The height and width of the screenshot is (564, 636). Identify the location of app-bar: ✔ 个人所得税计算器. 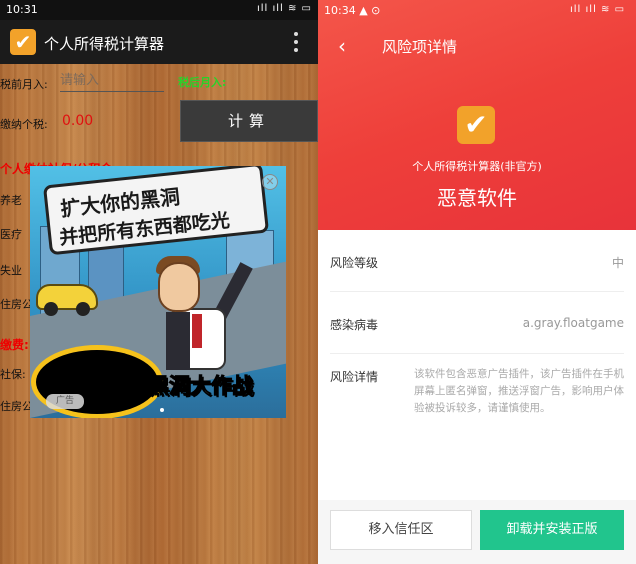
(159, 42).